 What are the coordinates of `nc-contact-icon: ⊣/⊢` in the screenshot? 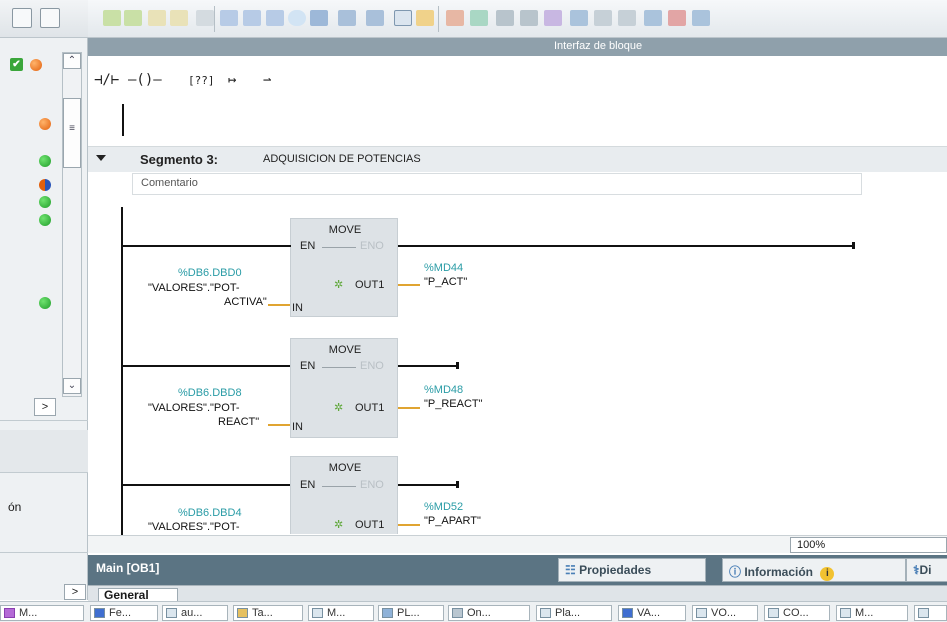 It's located at (106, 80).